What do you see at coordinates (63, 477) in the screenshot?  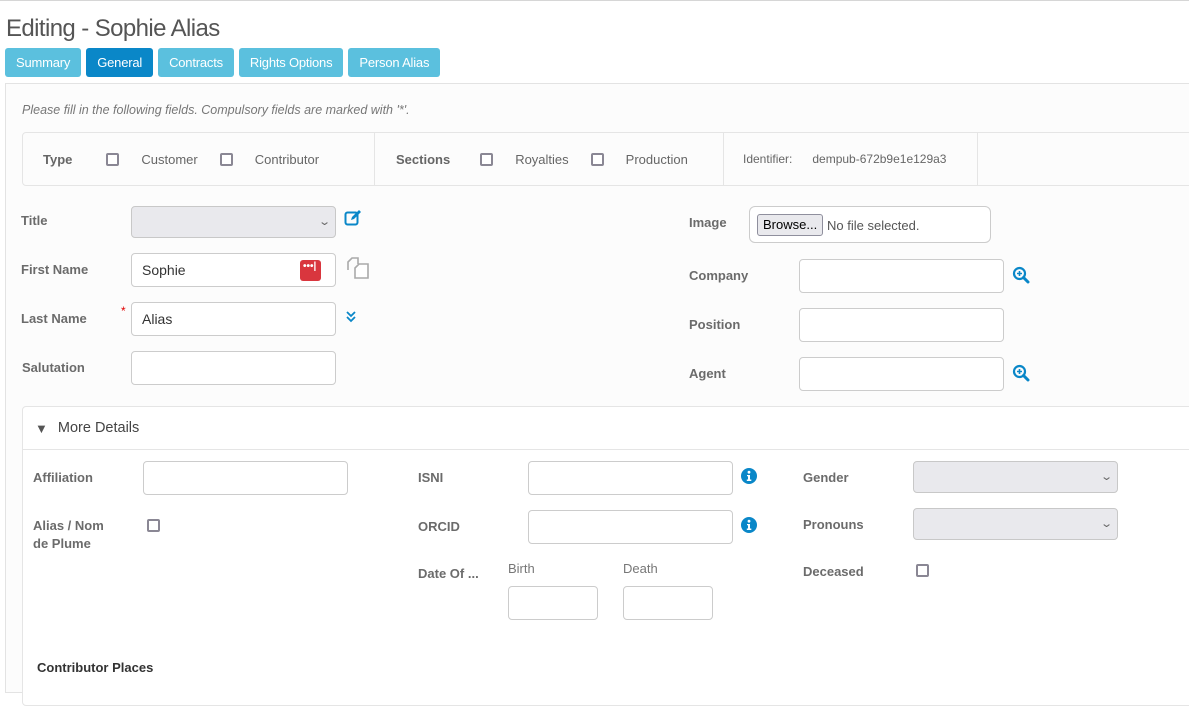 I see `affiliation-label: Affiliation` at bounding box center [63, 477].